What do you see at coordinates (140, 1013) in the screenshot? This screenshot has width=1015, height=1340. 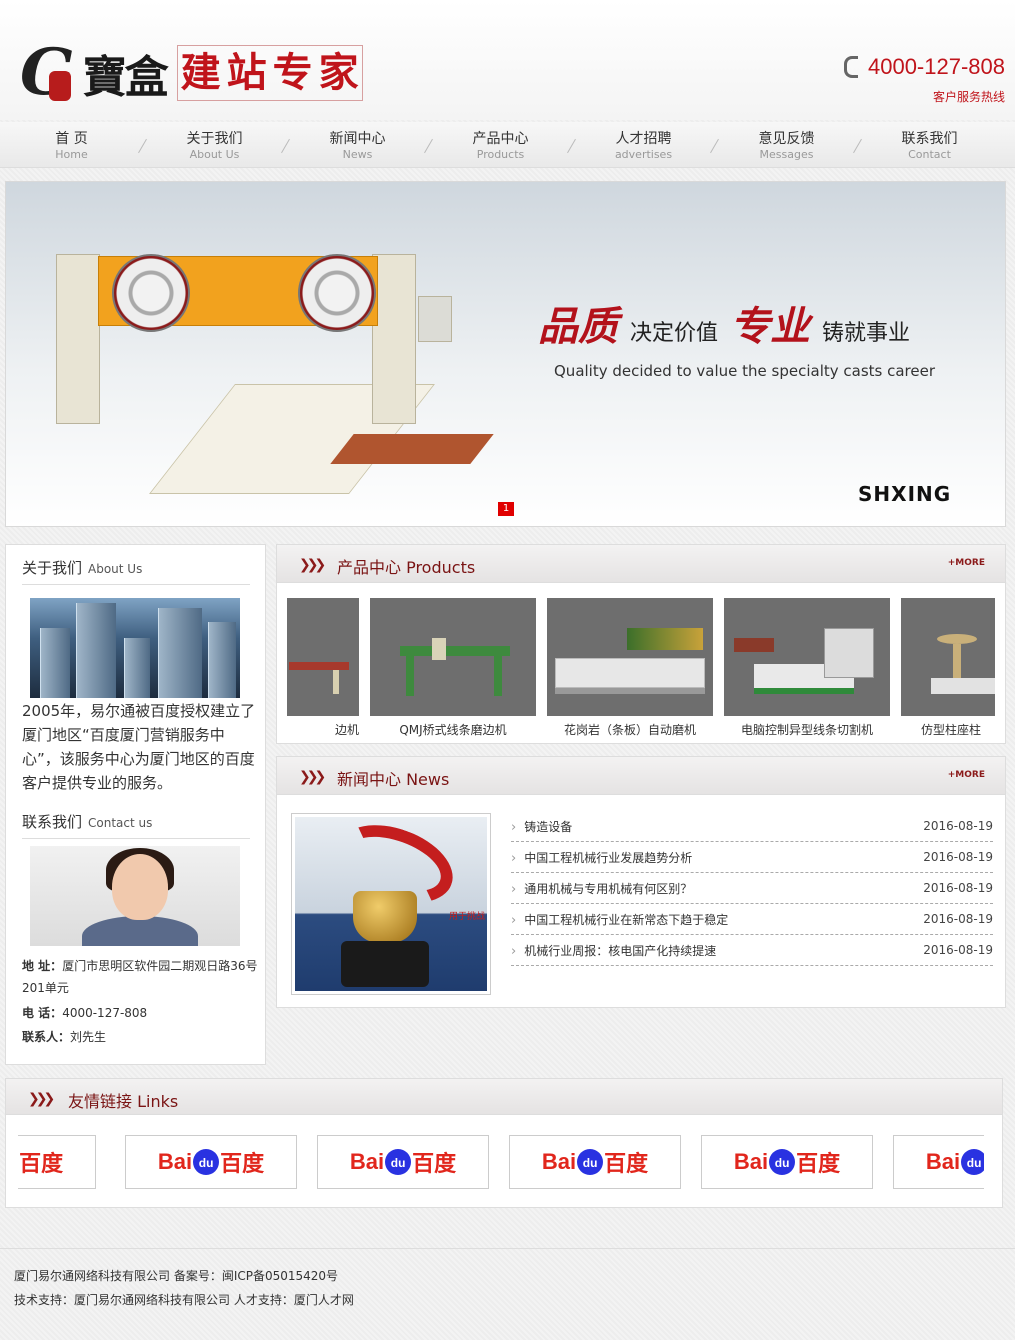 I see `contact-phone: 电 话：4000-127-808` at bounding box center [140, 1013].